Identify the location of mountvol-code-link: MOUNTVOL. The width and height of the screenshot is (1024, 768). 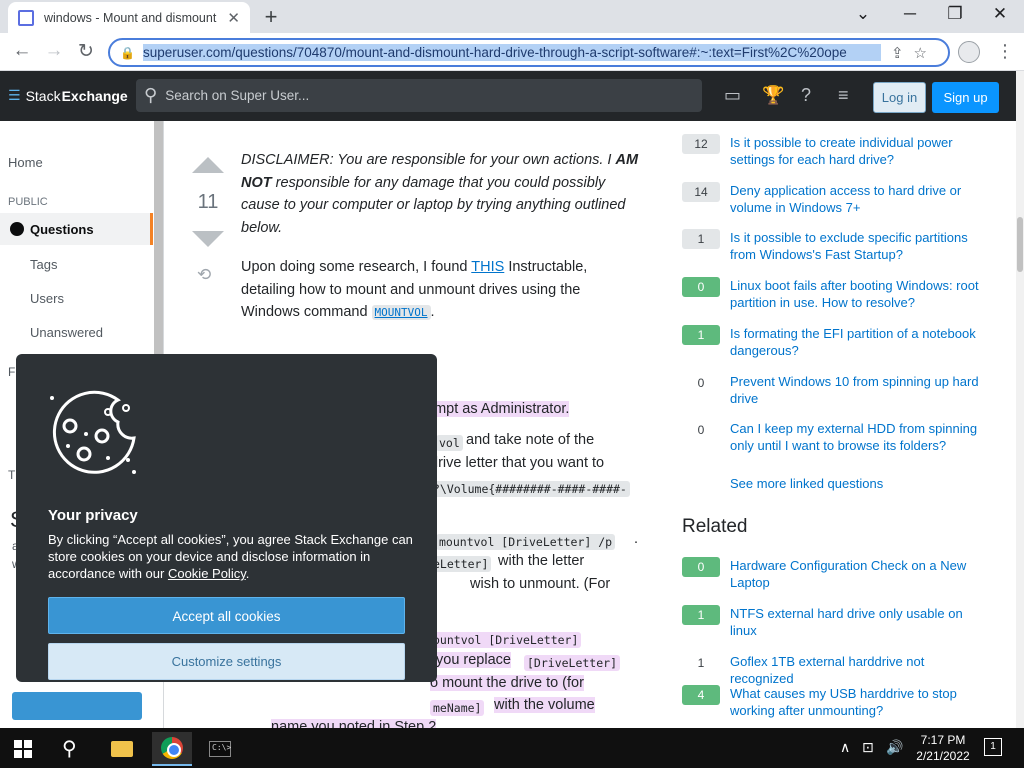
(401, 312).